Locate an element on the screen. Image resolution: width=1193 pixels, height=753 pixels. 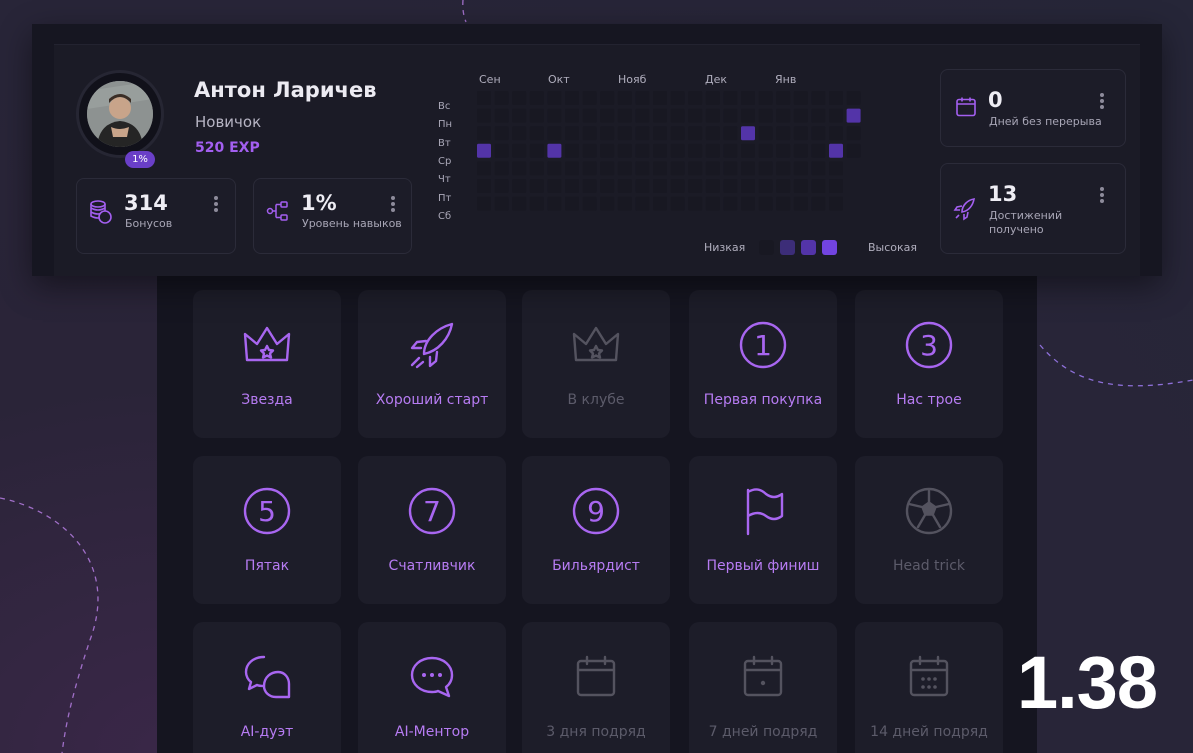
achievement-card: 3 дня подряд is located at coordinates (596, 687).